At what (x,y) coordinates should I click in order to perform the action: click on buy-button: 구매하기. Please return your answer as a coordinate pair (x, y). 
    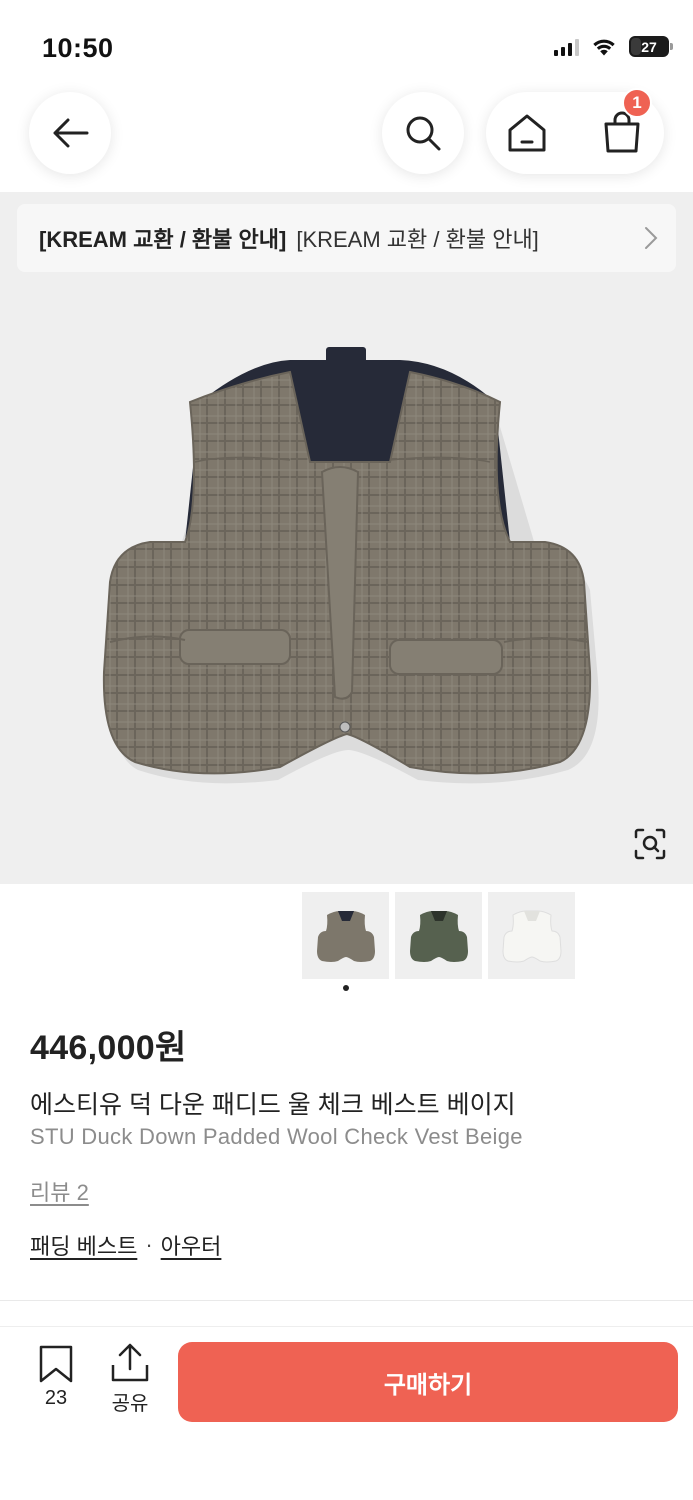
    Looking at the image, I should click on (428, 1382).